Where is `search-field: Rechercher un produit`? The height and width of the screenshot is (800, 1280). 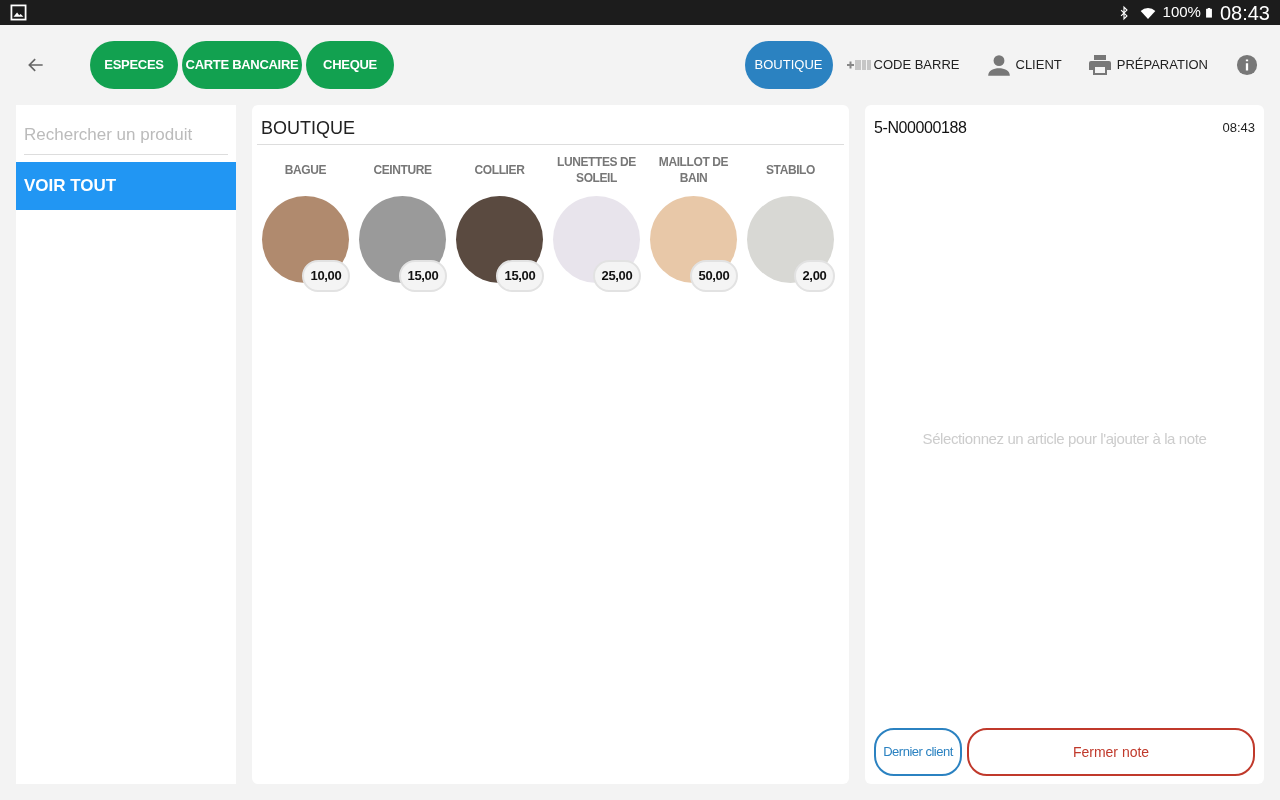 search-field: Rechercher un produit is located at coordinates (126, 135).